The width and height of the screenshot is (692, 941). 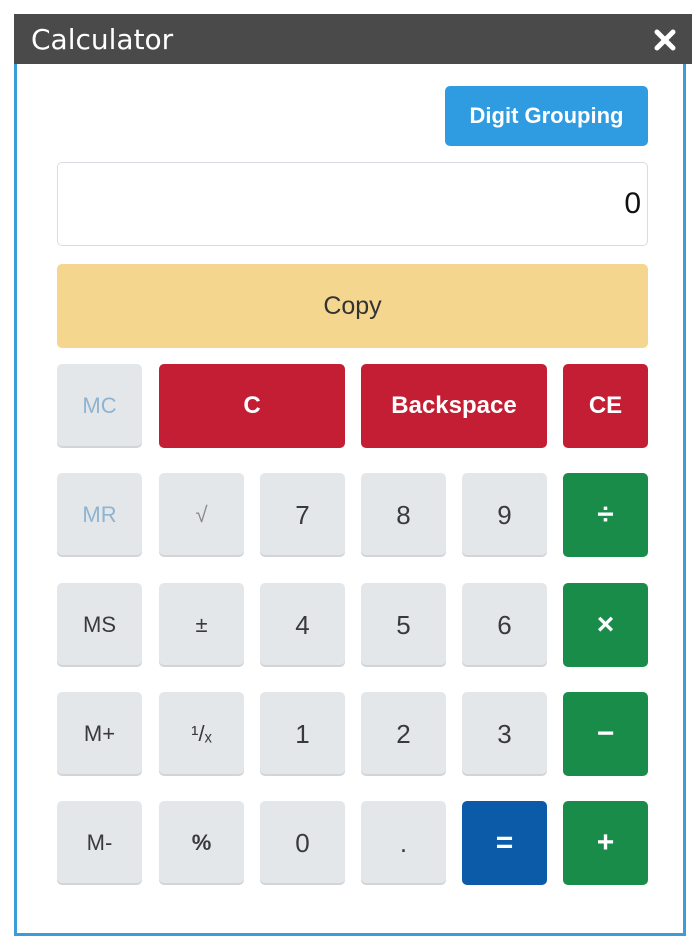 What do you see at coordinates (352, 306) in the screenshot?
I see `copy-button: Copy` at bounding box center [352, 306].